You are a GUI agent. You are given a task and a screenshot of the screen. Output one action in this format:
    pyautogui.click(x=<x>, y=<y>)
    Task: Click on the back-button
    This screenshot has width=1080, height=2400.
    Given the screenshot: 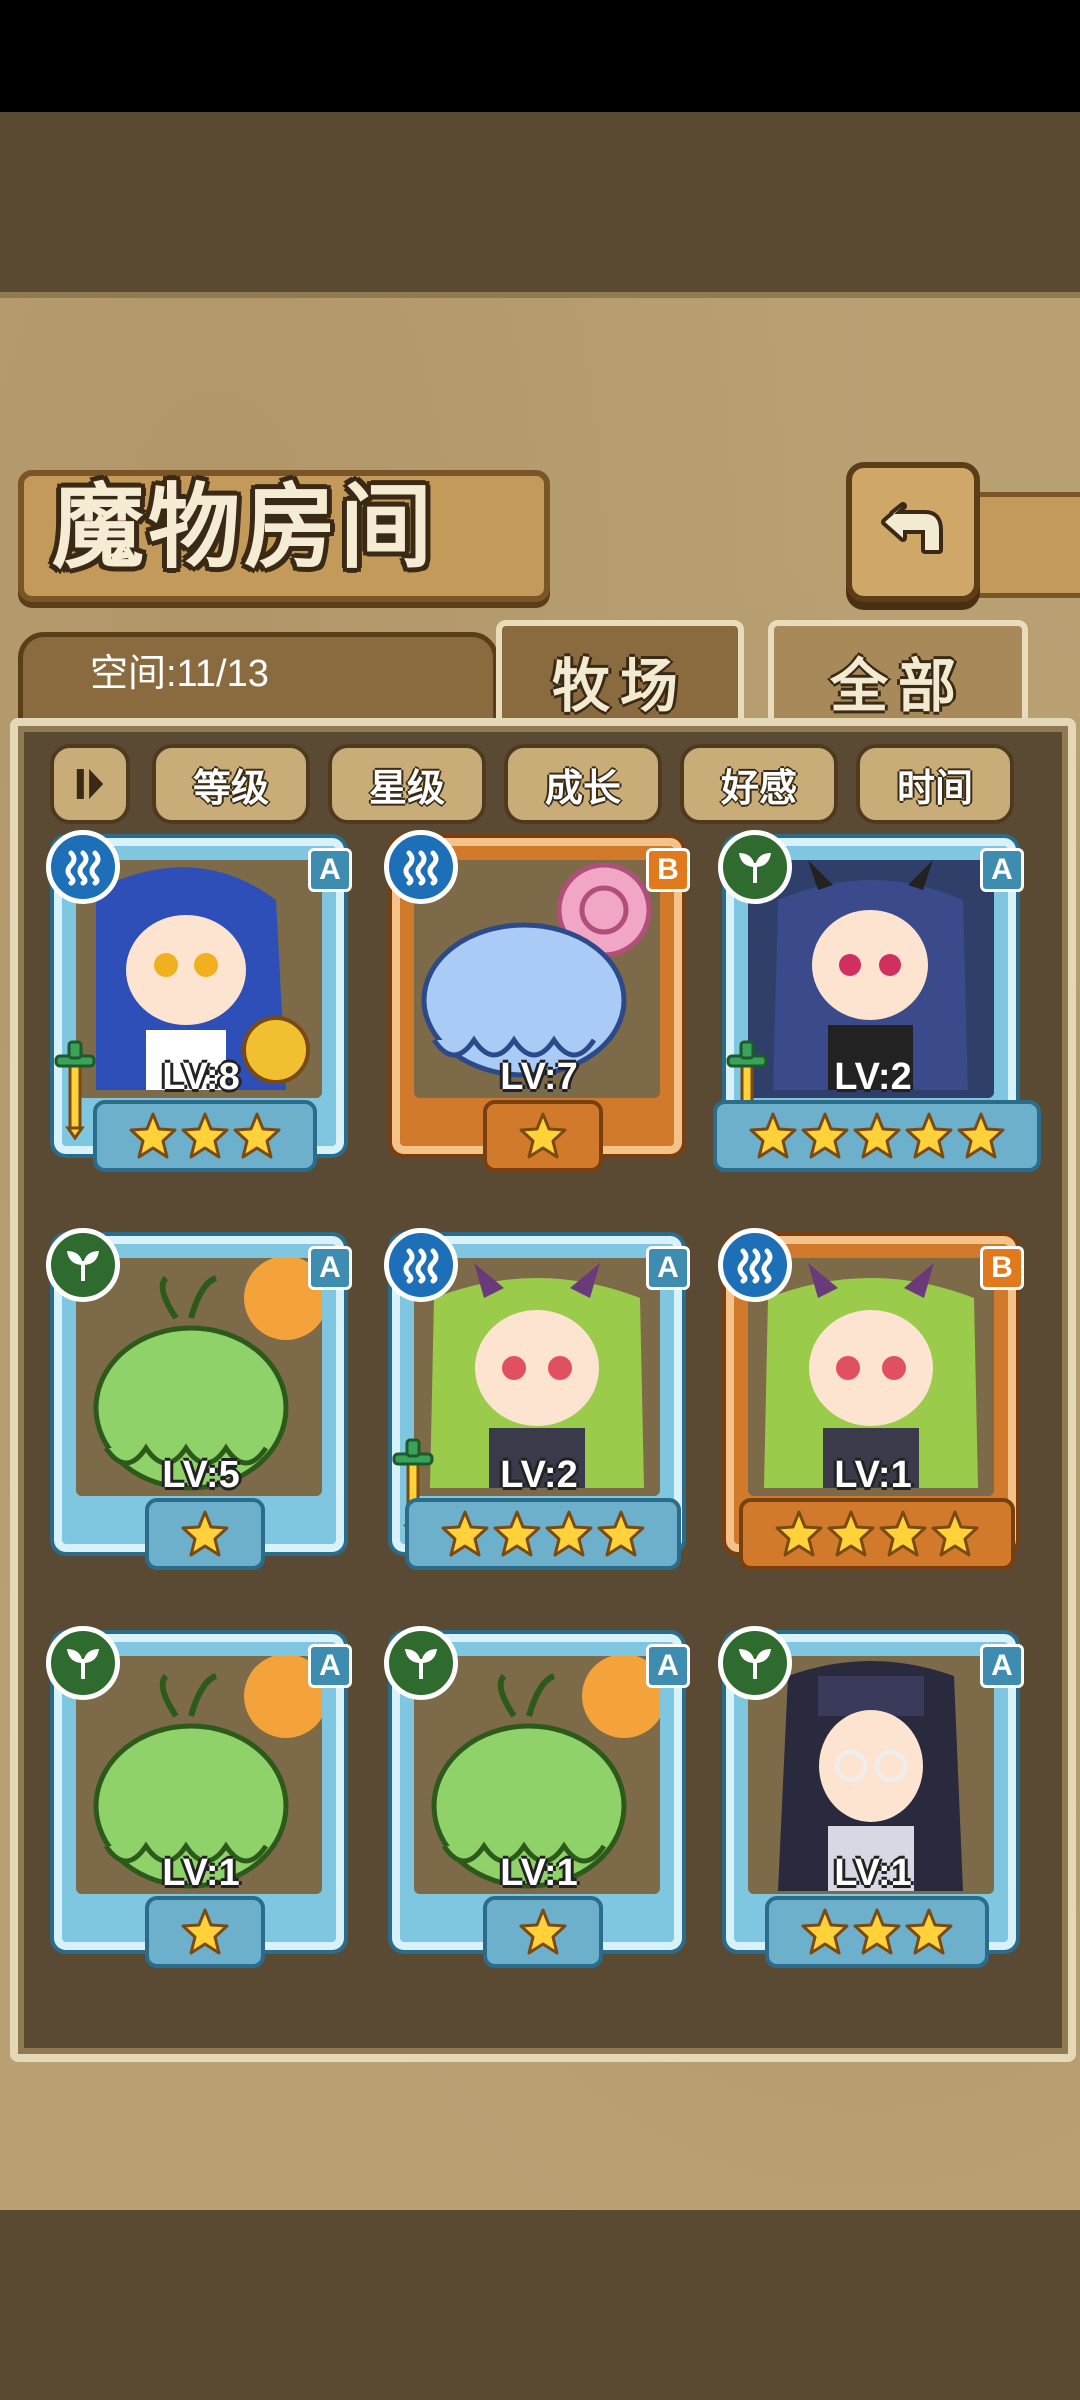 What is the action you would take?
    pyautogui.click(x=913, y=532)
    